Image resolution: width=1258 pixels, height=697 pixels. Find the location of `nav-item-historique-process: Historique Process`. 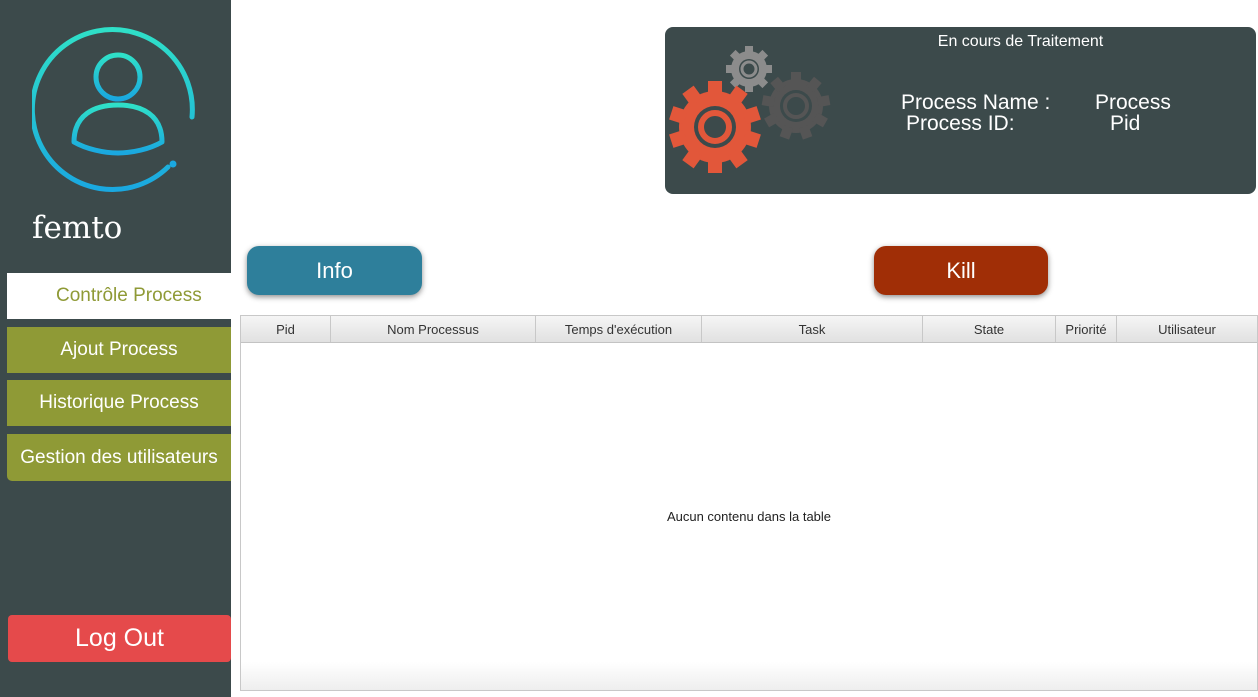

nav-item-historique-process: Historique Process is located at coordinates (119, 403).